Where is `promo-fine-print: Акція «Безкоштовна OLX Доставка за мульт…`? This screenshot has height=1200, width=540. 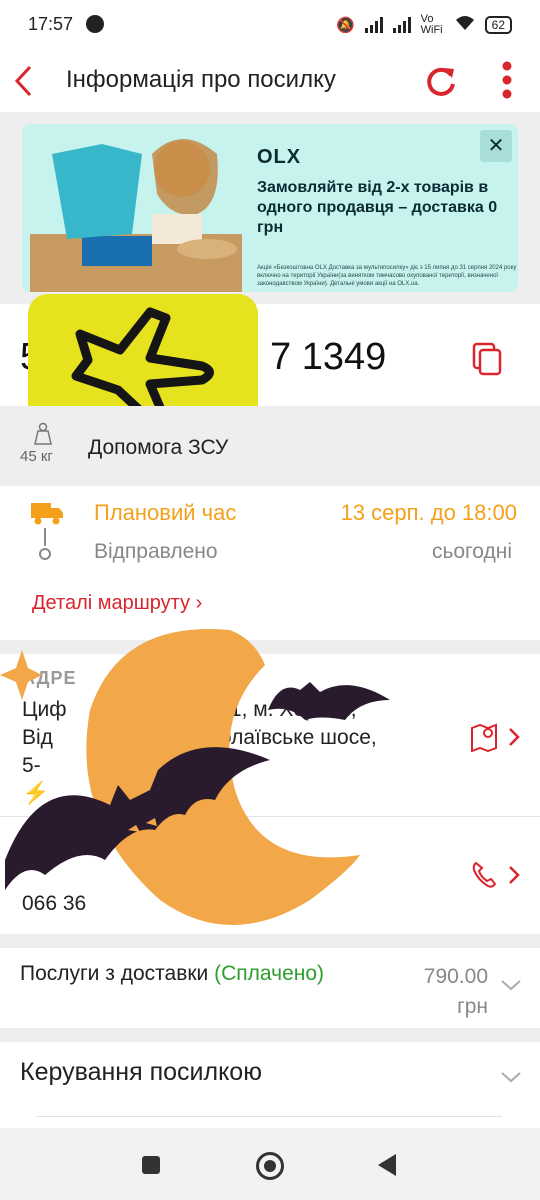
promo-fine-print: Акція «Безкоштовна OLX Доставка за мульт… is located at coordinates (387, 276).